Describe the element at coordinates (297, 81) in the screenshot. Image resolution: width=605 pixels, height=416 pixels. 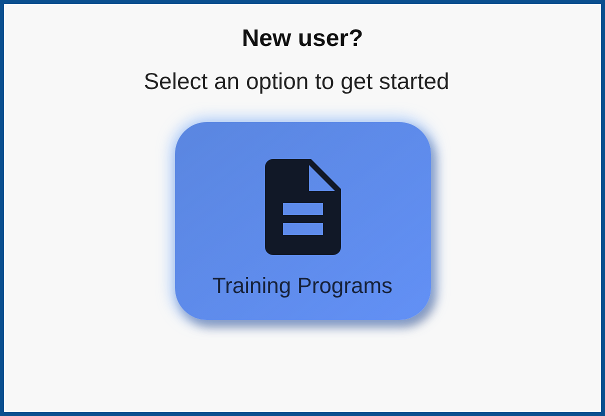
I see `subtitle: Select an option to get started` at that location.